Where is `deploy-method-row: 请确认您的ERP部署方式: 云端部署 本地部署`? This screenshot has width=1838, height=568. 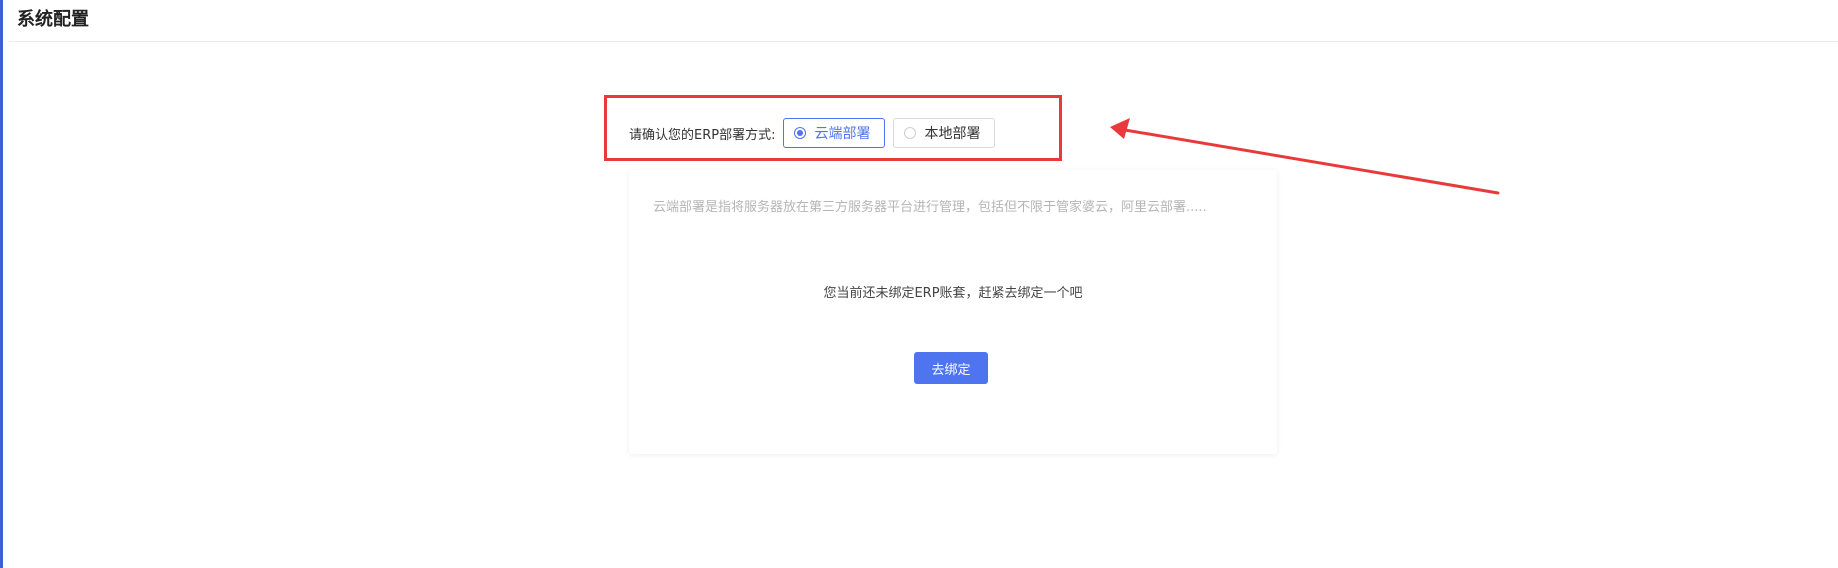 deploy-method-row: 请确认您的ERP部署方式: 云端部署 本地部署 is located at coordinates (816, 133).